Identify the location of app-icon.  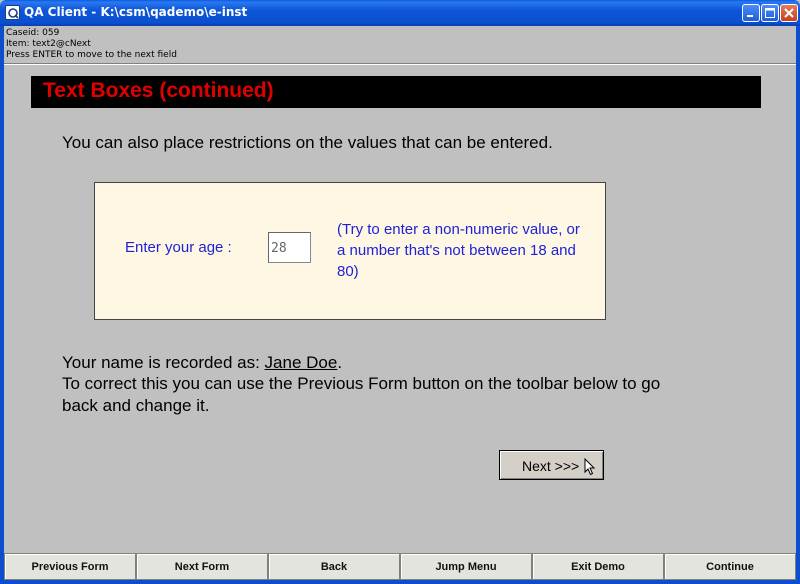
(12, 12).